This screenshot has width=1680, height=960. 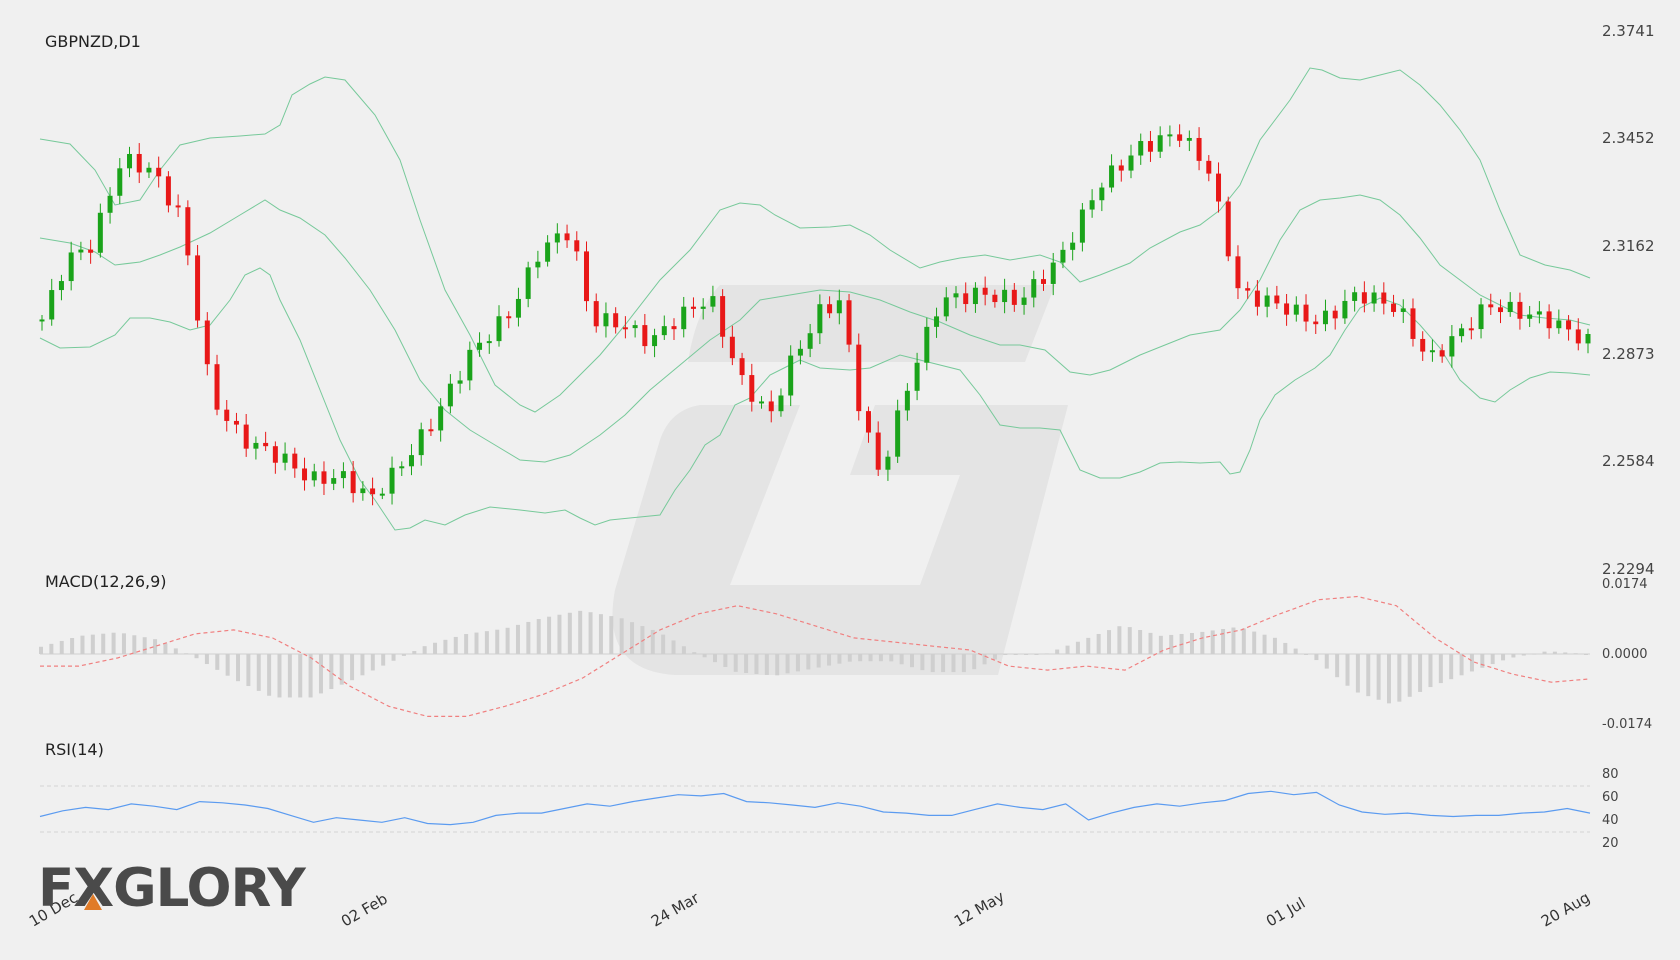 I want to click on rsi-label: RSI(14), so click(x=74, y=749).